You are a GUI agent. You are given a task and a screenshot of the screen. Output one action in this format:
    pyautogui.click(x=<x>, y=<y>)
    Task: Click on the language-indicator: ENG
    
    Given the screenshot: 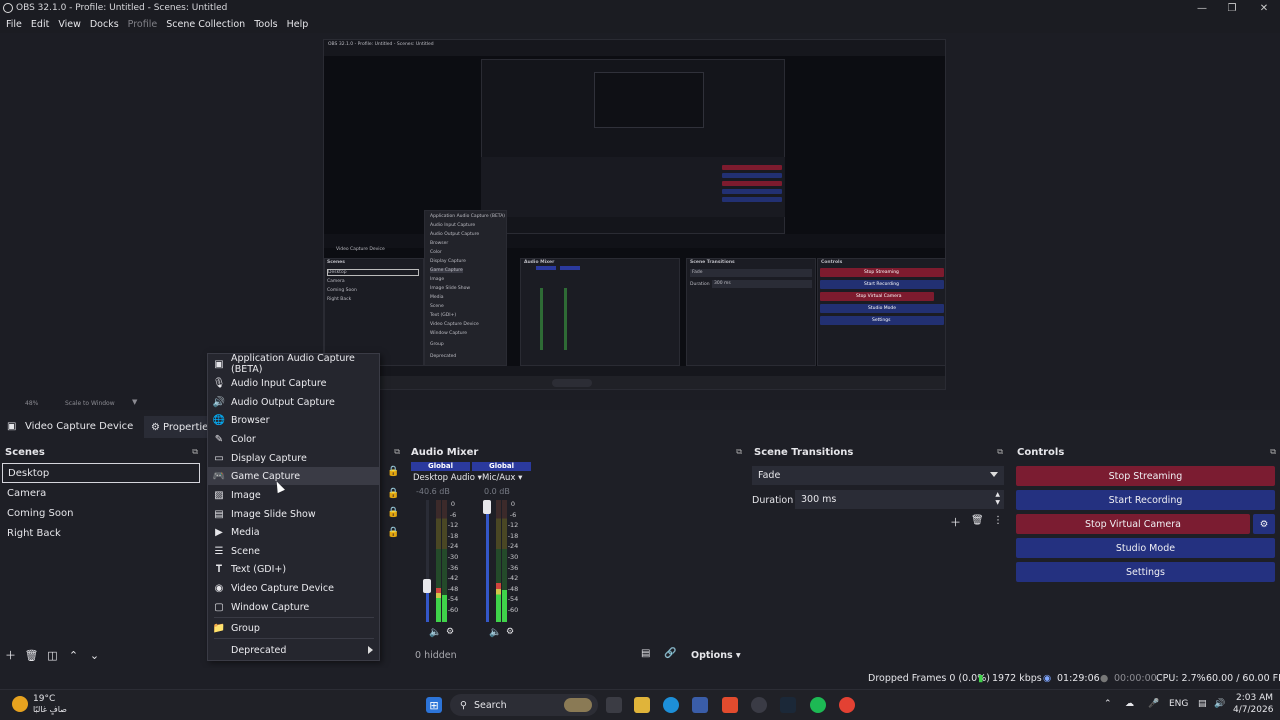 What is the action you would take?
    pyautogui.click(x=1178, y=704)
    